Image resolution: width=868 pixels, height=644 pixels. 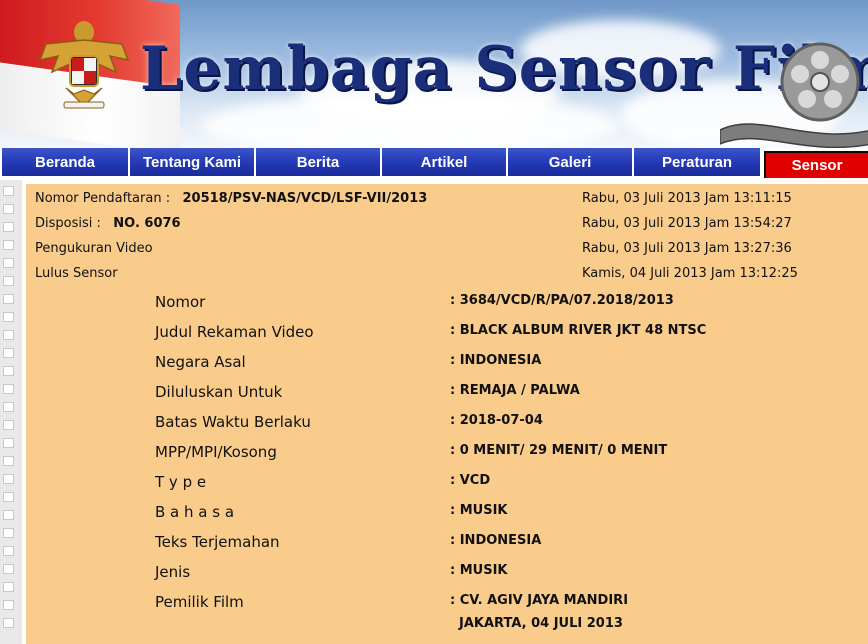 I want to click on passed-date: Kamis, 04 Juli 2013 Jam 13:12:25, so click(x=690, y=273).